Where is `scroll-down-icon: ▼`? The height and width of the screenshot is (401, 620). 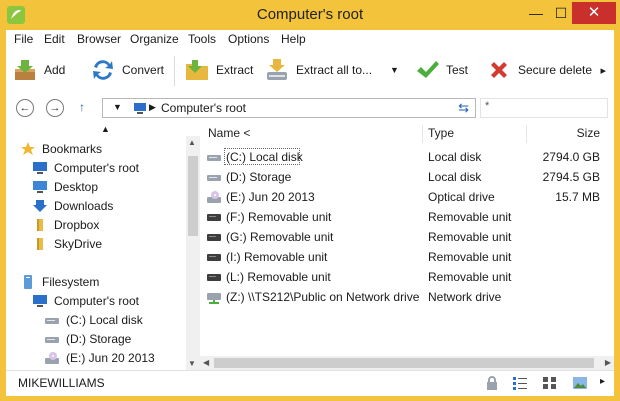
scroll-down-icon: ▼ is located at coordinates (192, 363).